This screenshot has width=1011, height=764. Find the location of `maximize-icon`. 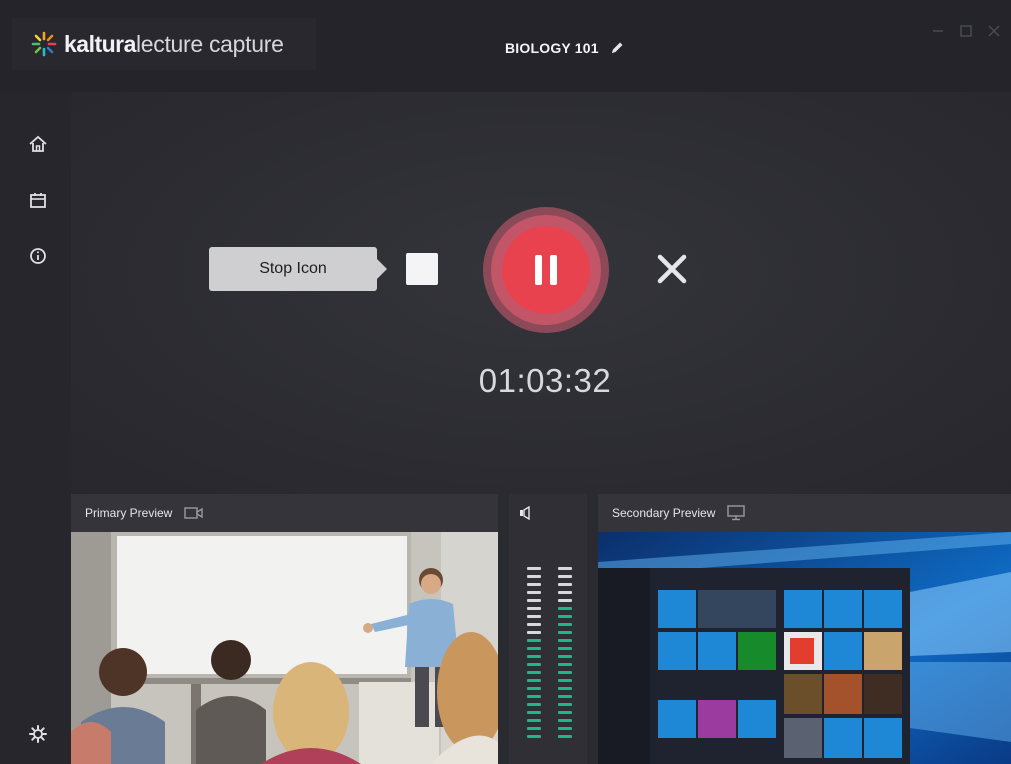

maximize-icon is located at coordinates (966, 31).